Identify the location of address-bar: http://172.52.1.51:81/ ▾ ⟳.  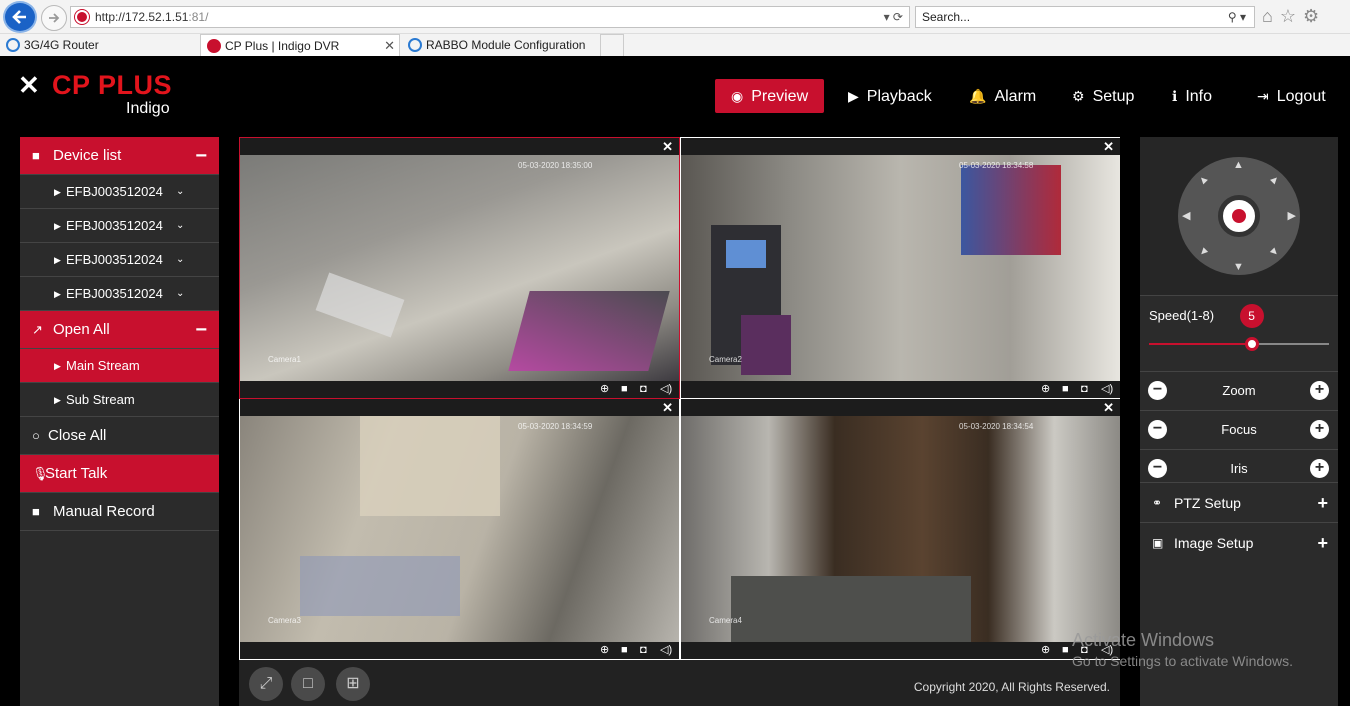
(490, 17).